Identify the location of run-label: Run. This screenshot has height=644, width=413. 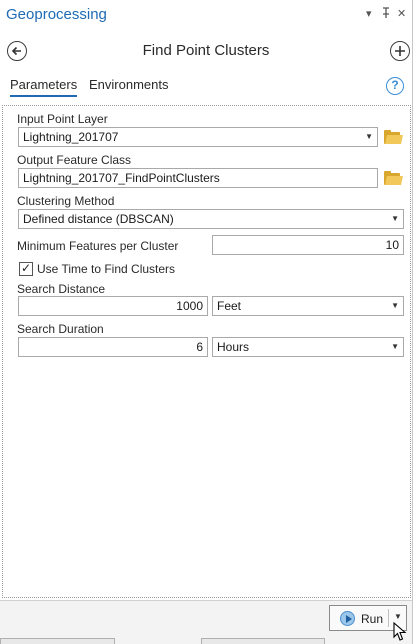
(372, 619).